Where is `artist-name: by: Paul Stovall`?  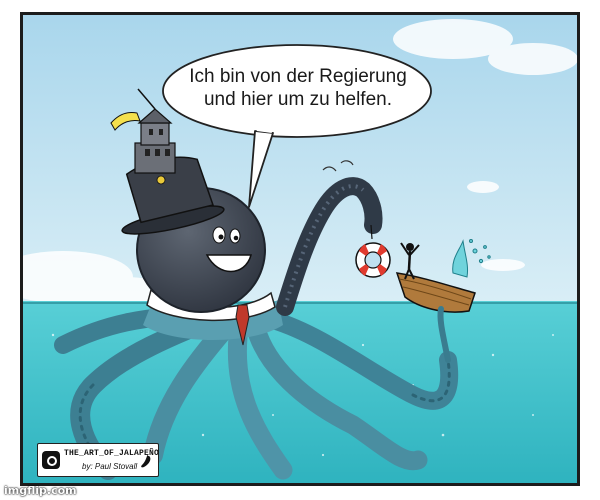 artist-name: by: Paul Stovall is located at coordinates (110, 466).